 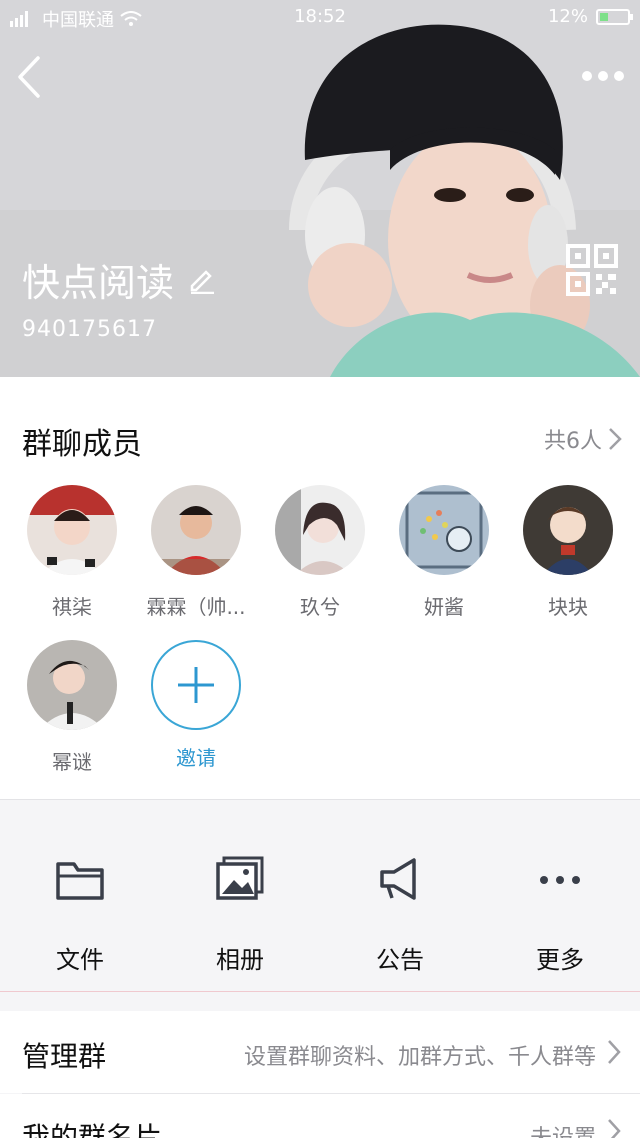 What do you see at coordinates (240, 960) in the screenshot?
I see `album-label: 相册` at bounding box center [240, 960].